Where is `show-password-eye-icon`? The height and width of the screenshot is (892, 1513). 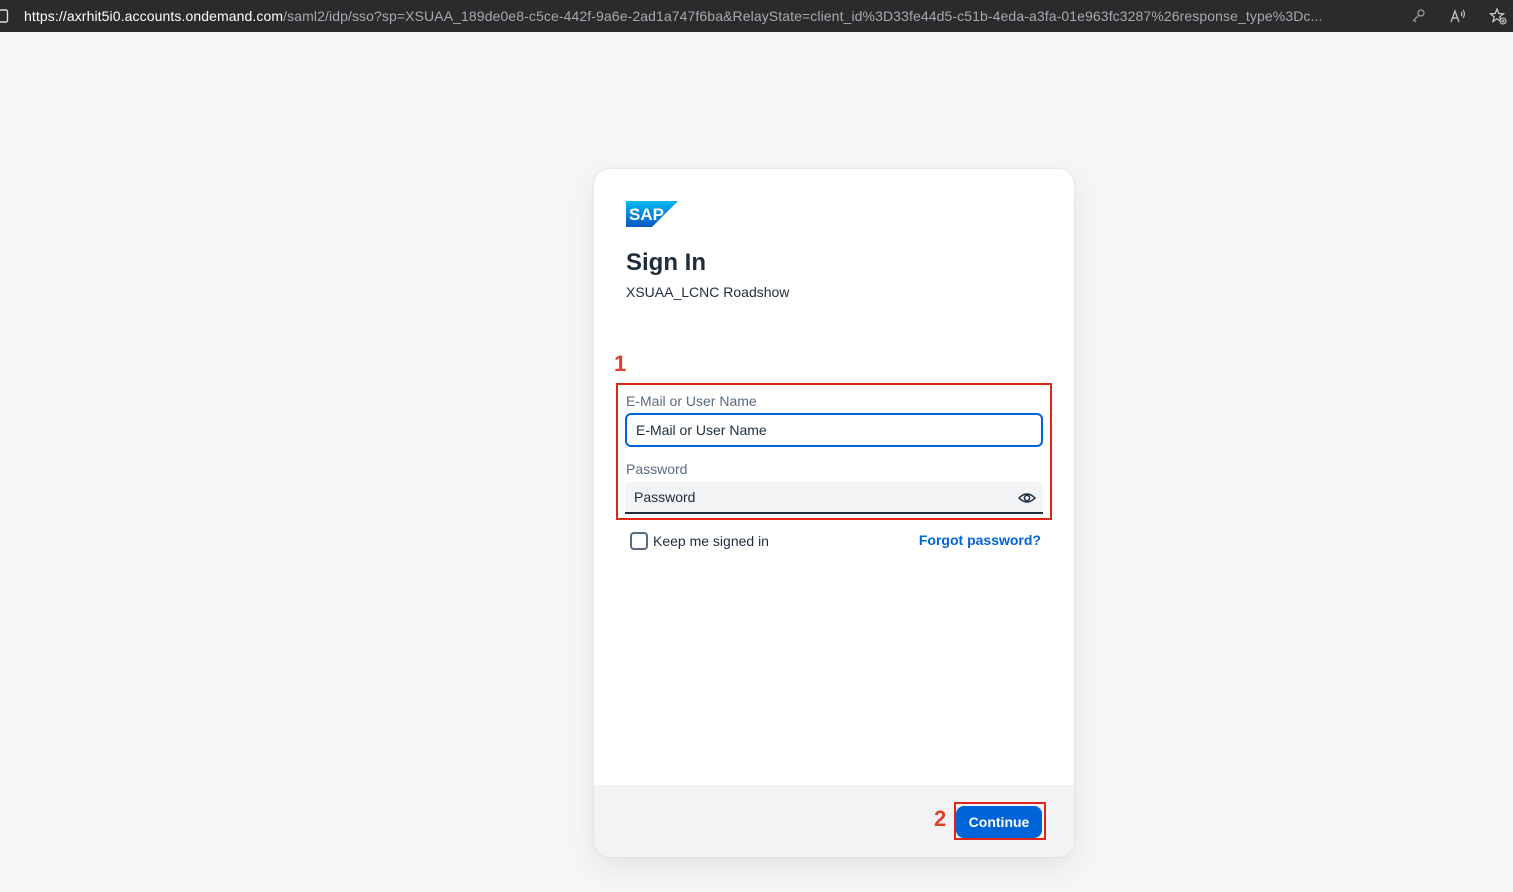 show-password-eye-icon is located at coordinates (1027, 498).